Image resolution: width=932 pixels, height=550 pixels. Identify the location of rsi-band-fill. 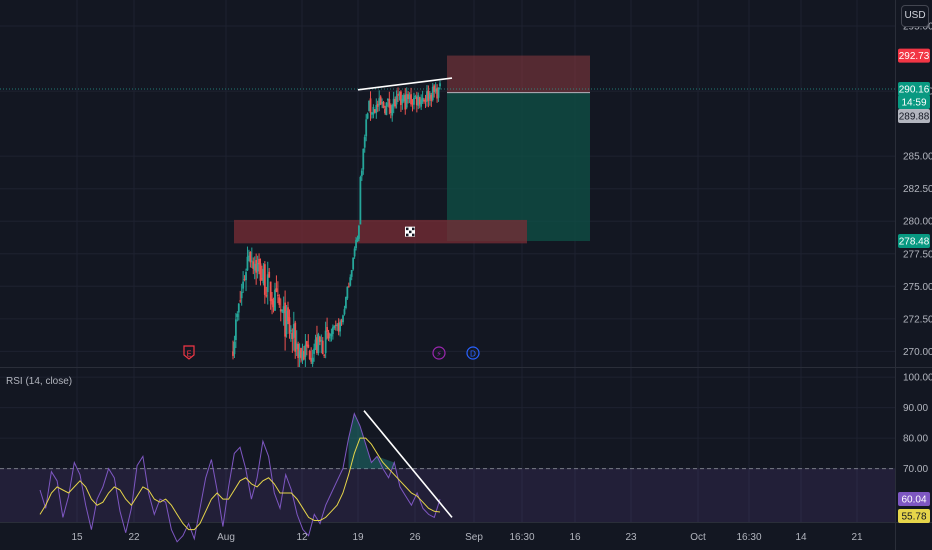
(447, 495).